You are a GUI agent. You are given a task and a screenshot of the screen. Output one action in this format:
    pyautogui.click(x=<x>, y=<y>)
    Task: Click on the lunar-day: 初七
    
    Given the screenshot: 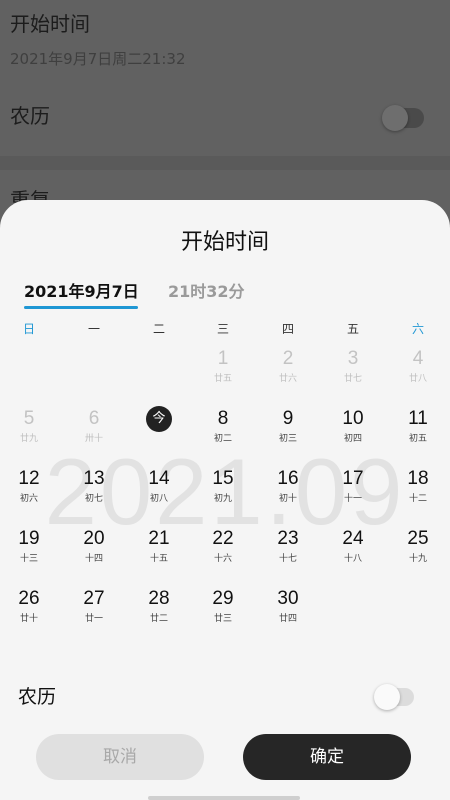 What is the action you would take?
    pyautogui.click(x=93, y=499)
    